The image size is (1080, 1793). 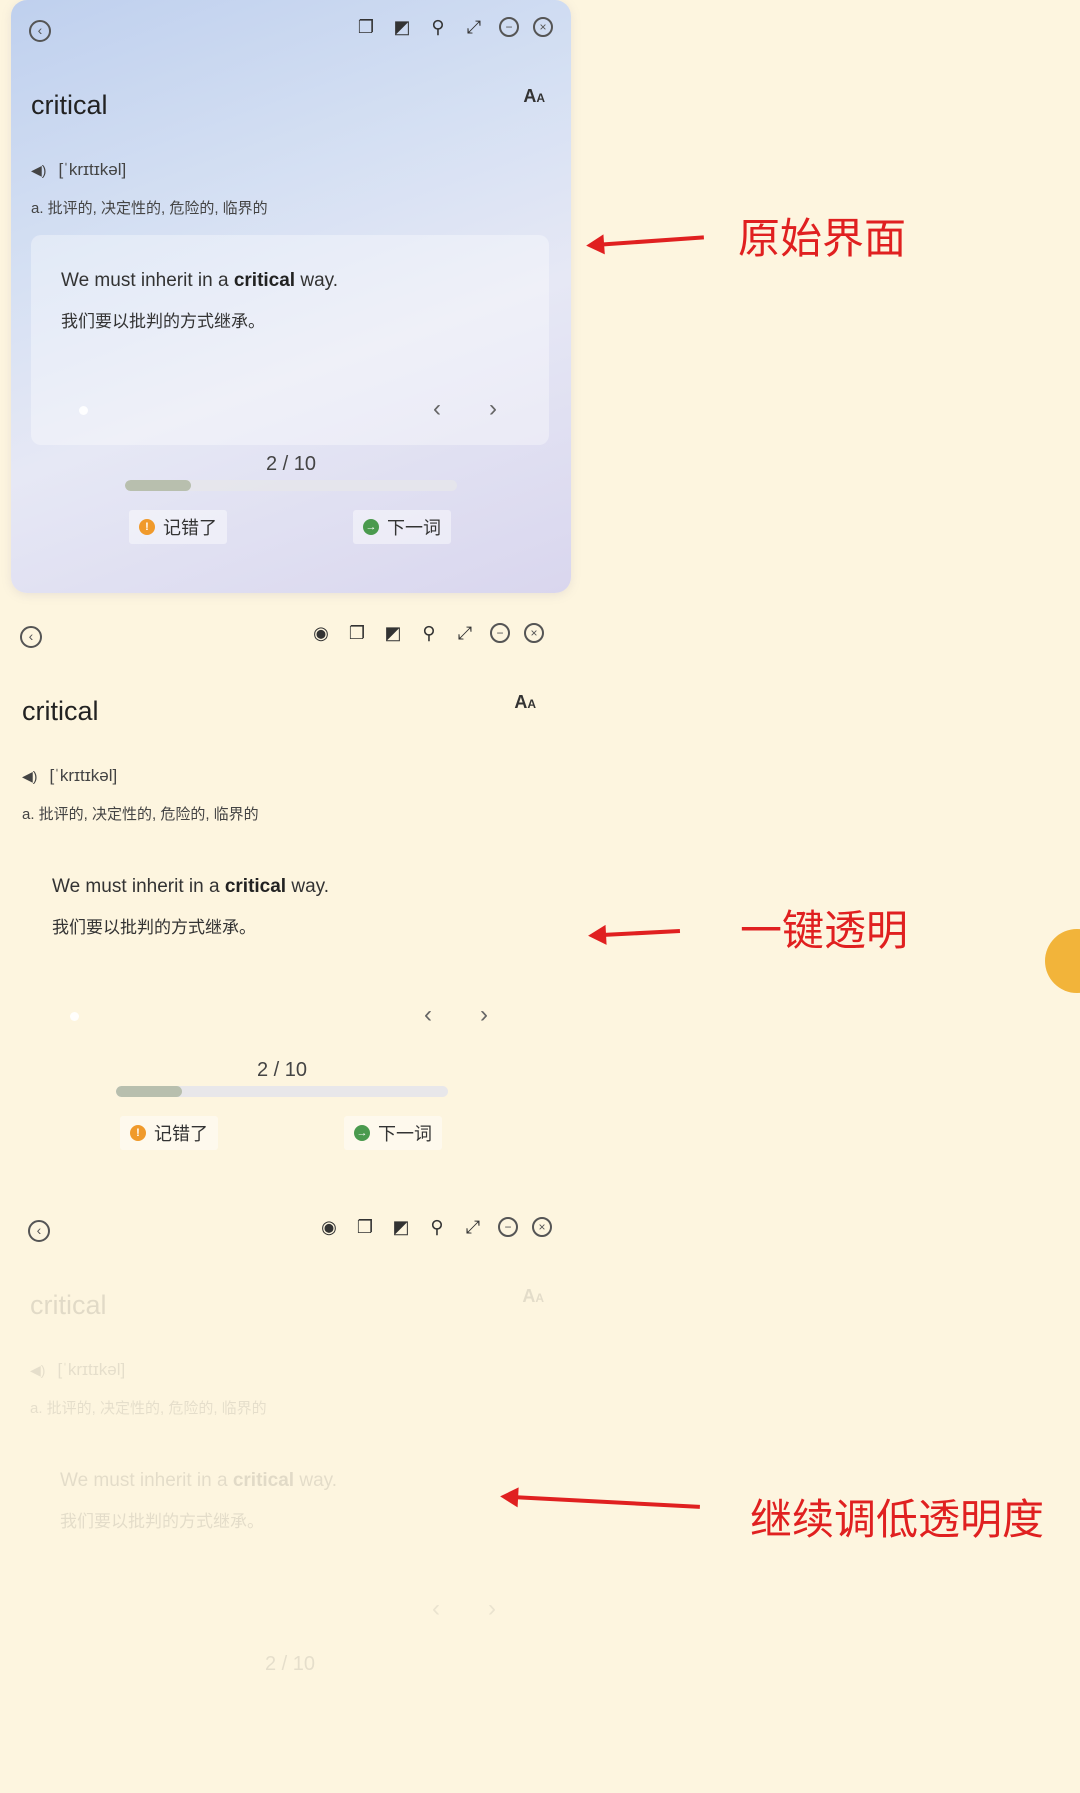 What do you see at coordinates (824, 930) in the screenshot?
I see `annotation-label-transparent: 一键透明` at bounding box center [824, 930].